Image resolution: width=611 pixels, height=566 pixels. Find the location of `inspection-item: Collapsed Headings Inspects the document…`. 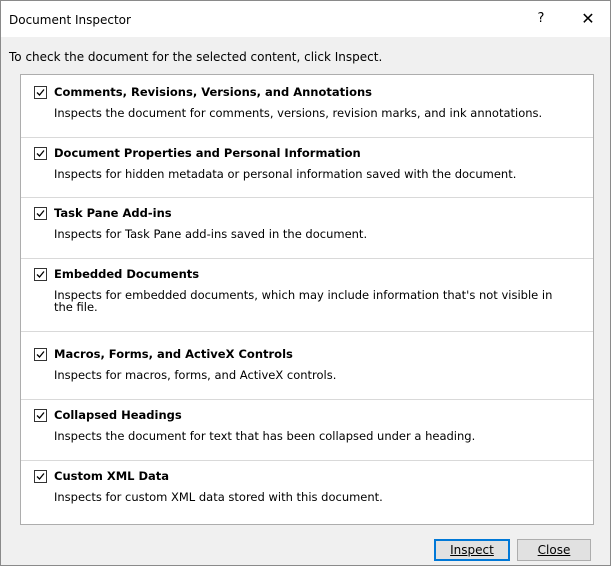

inspection-item: Collapsed Headings Inspects the document… is located at coordinates (307, 433).